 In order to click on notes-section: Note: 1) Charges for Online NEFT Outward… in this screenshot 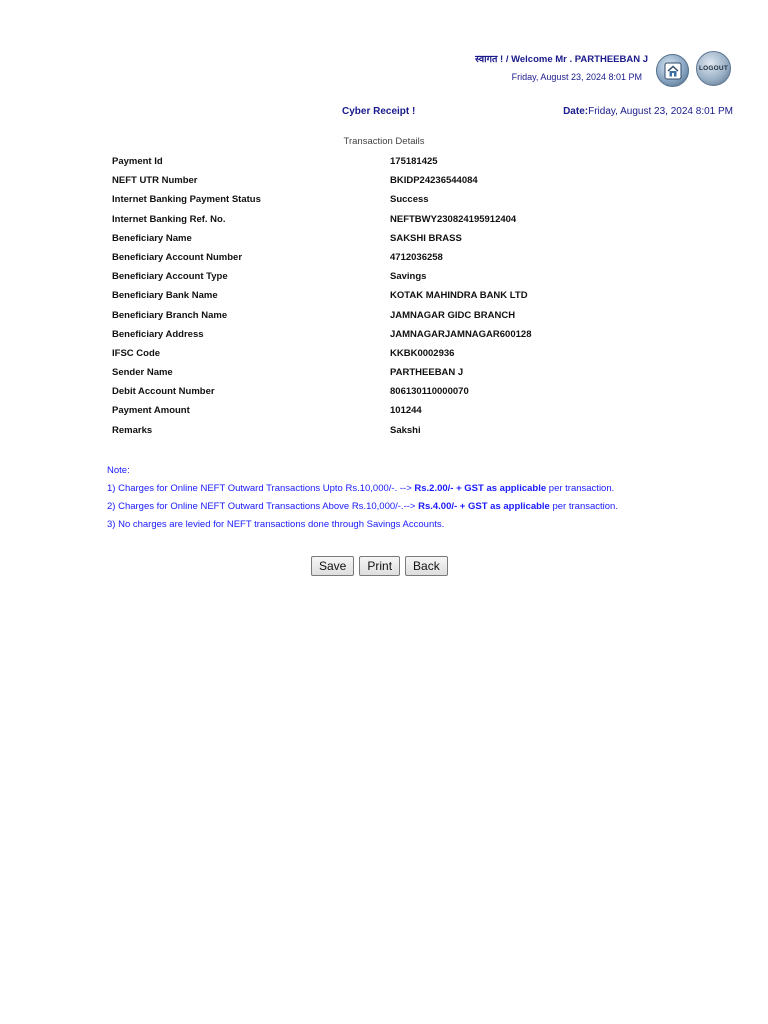, I will do `click(407, 501)`.